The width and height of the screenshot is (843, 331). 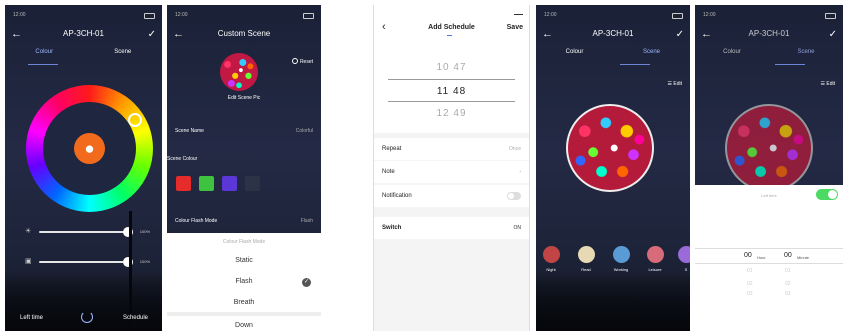 What do you see at coordinates (229, 183) in the screenshot?
I see `colour-swatch-purple` at bounding box center [229, 183].